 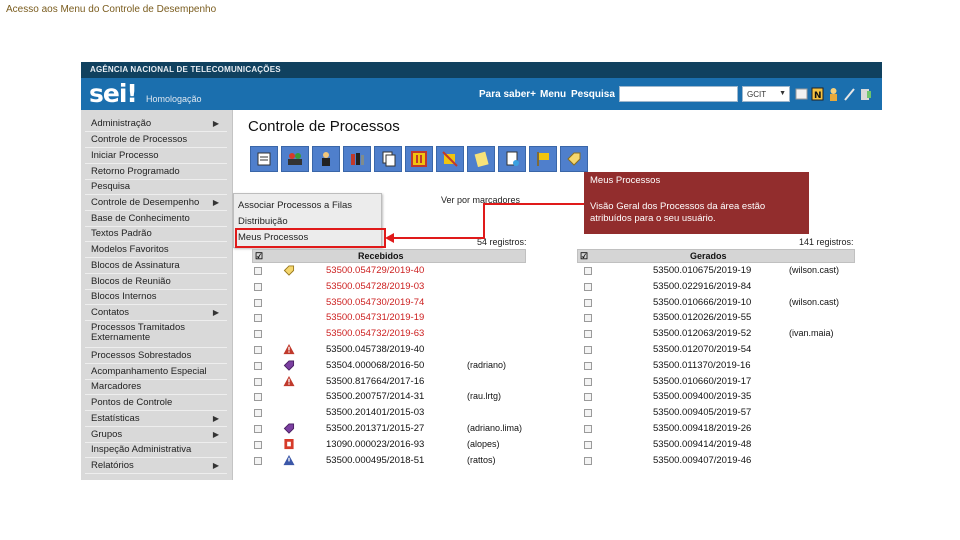 I want to click on menu-processos-tramitados: Processos Tramitados Externamente, so click(x=156, y=334).